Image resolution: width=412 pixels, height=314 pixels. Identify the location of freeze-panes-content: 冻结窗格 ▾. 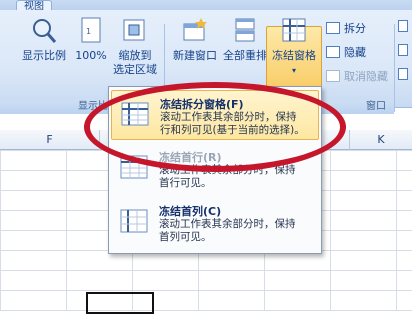
(294, 47).